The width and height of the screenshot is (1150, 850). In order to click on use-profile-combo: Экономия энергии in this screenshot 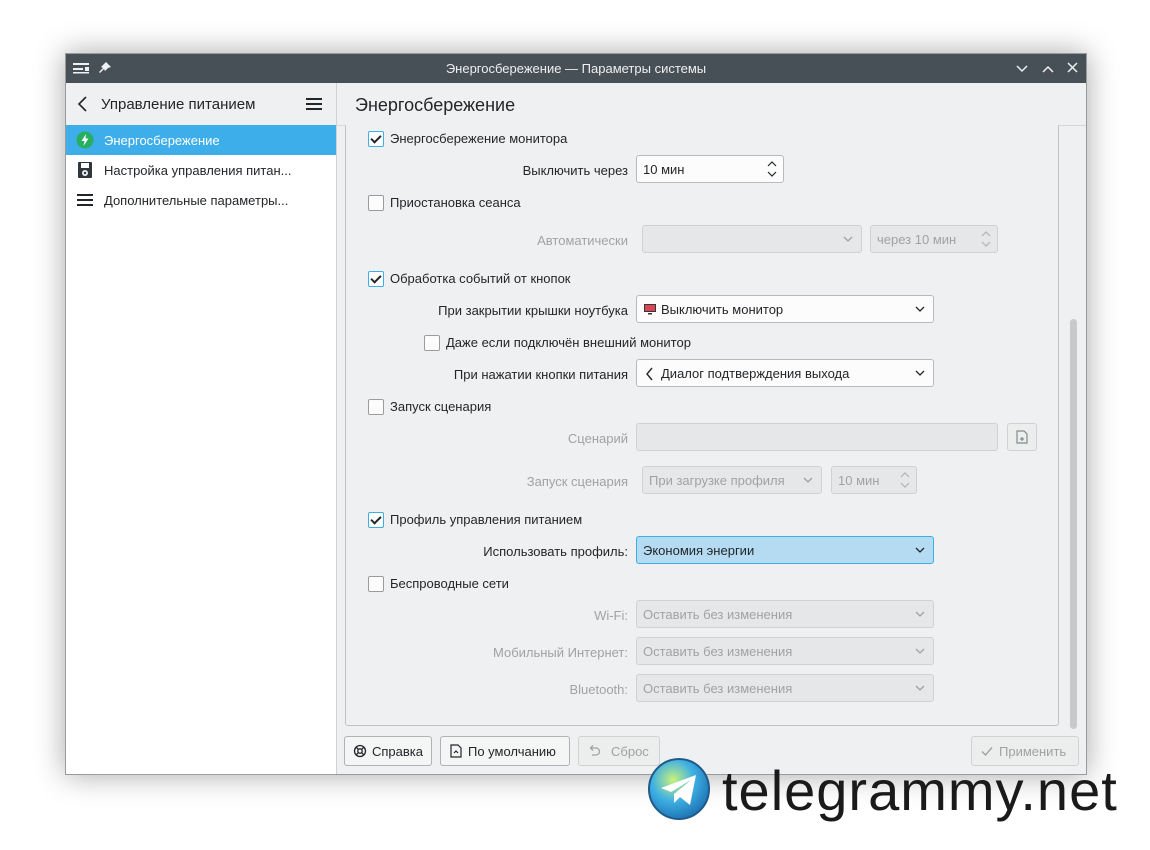, I will do `click(785, 550)`.